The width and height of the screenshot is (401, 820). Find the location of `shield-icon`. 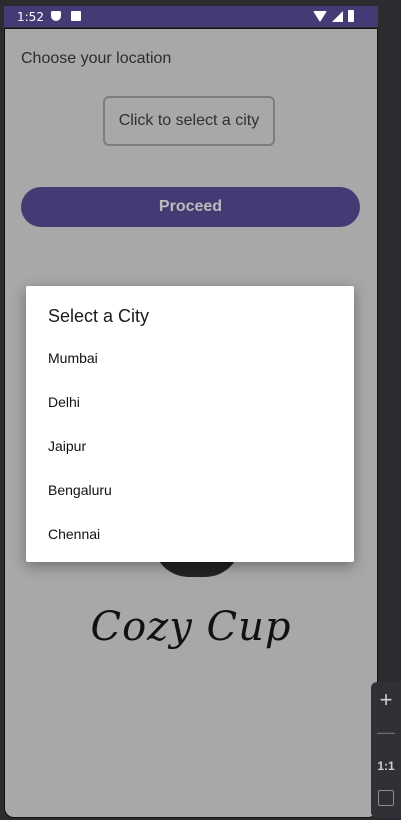

shield-icon is located at coordinates (56, 16).